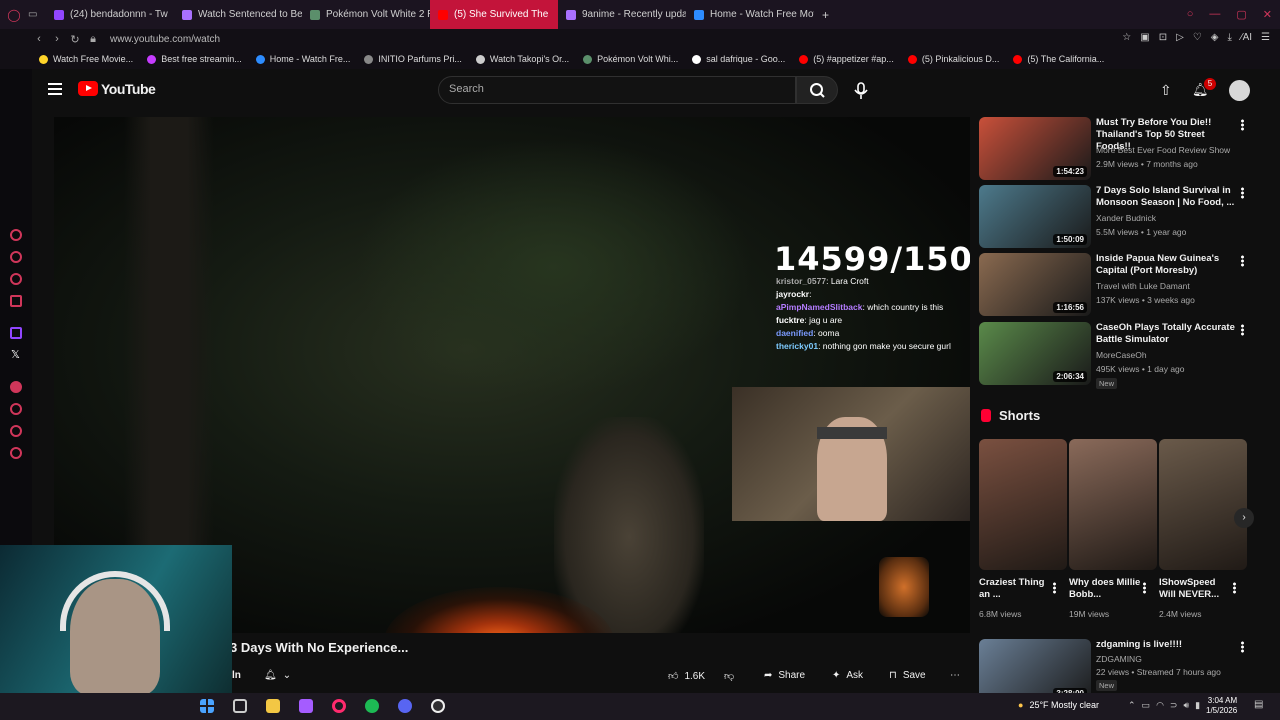 The width and height of the screenshot is (1280, 720). What do you see at coordinates (1160, 705) in the screenshot?
I see `wifi-icon: ◠` at bounding box center [1160, 705].